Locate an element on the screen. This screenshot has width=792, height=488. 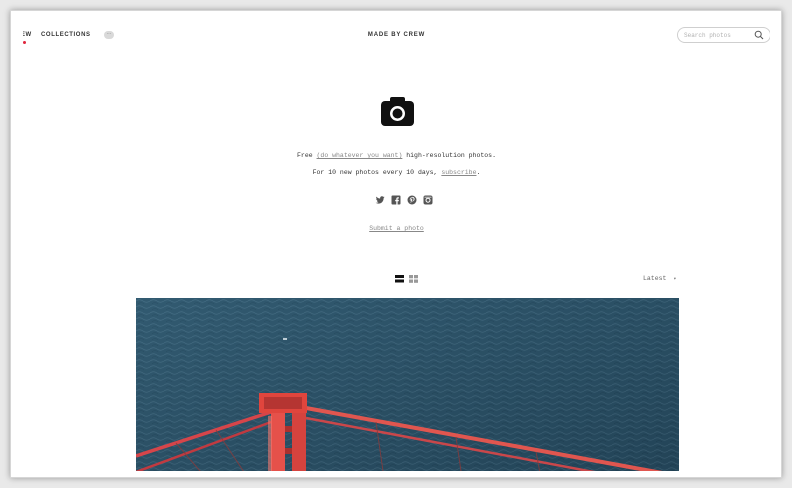
twitter-icon is located at coordinates (380, 198).